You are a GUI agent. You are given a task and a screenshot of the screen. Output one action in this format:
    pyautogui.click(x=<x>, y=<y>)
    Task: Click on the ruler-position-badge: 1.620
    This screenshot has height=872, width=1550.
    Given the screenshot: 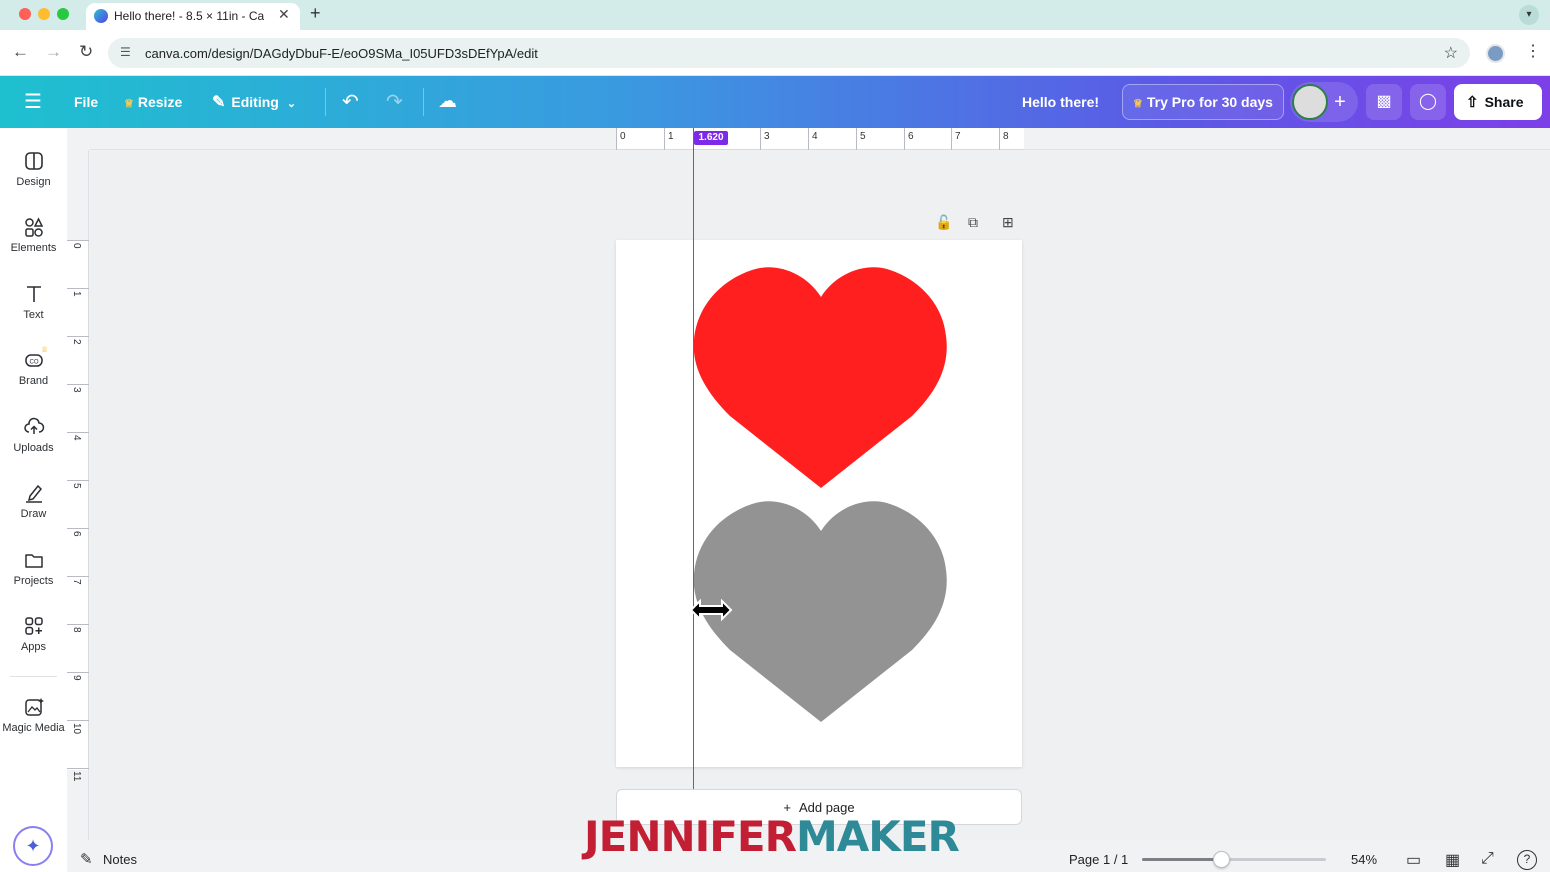 What is the action you would take?
    pyautogui.click(x=711, y=138)
    